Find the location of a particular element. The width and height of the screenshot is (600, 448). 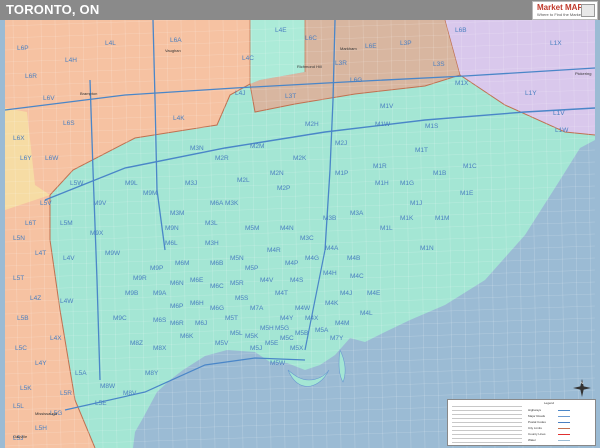

postal-code-label: M9W is located at coordinates (113, 253).